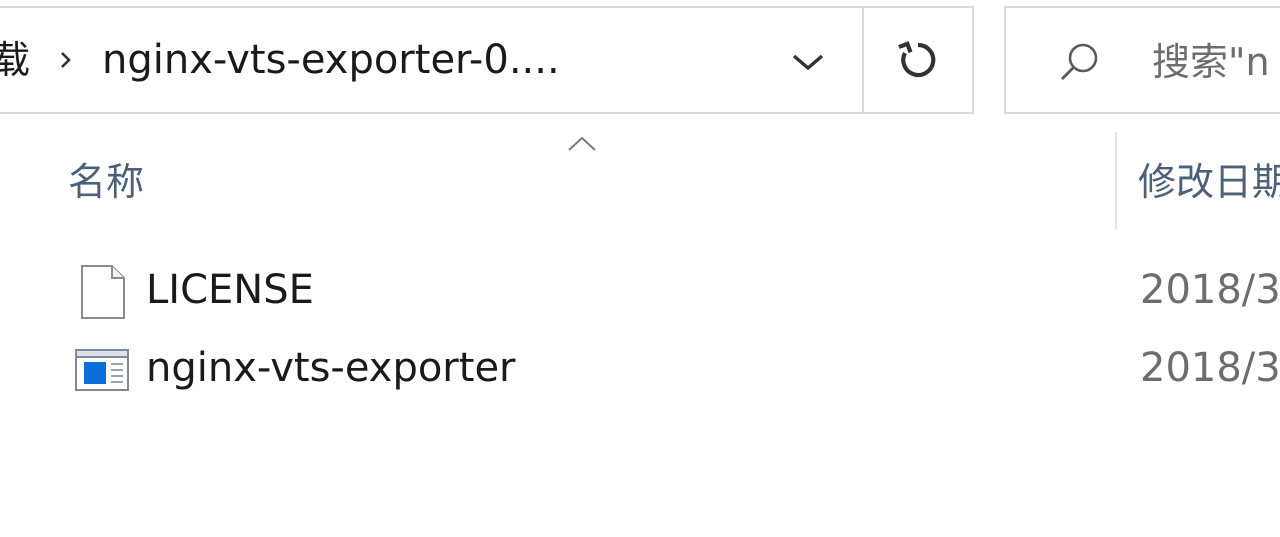 The height and width of the screenshot is (537, 1280). Describe the element at coordinates (230, 290) in the screenshot. I see `file-name: LICENSE` at that location.